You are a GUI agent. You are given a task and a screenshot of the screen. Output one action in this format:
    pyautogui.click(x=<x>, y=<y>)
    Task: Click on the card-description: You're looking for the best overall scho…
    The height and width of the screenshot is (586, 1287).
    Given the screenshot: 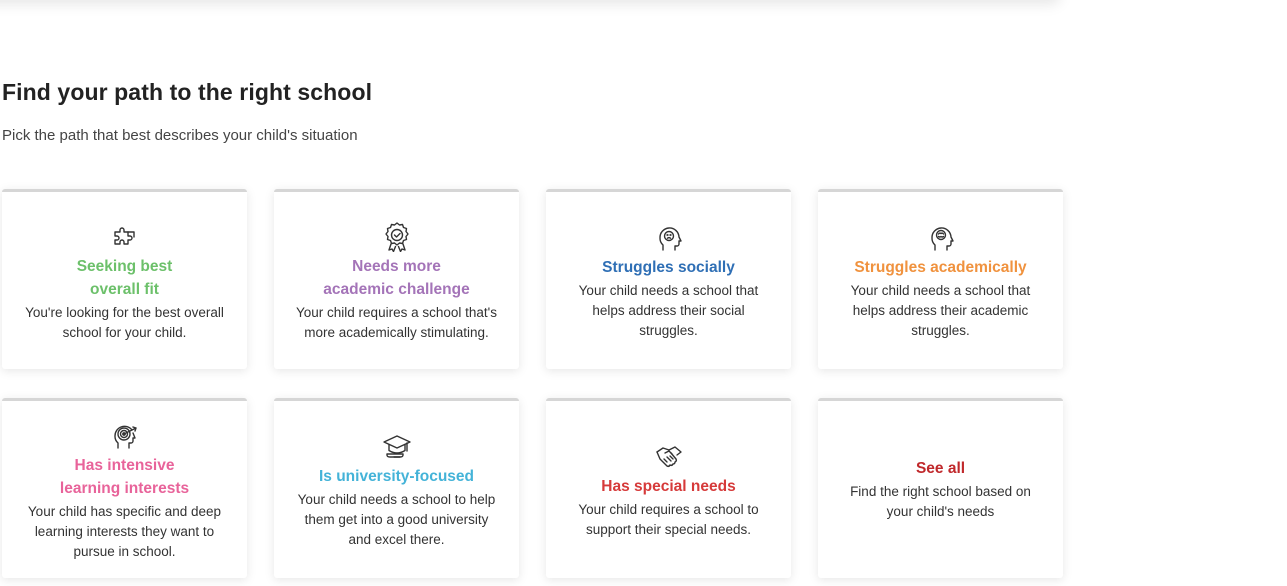 What is the action you would take?
    pyautogui.click(x=124, y=322)
    